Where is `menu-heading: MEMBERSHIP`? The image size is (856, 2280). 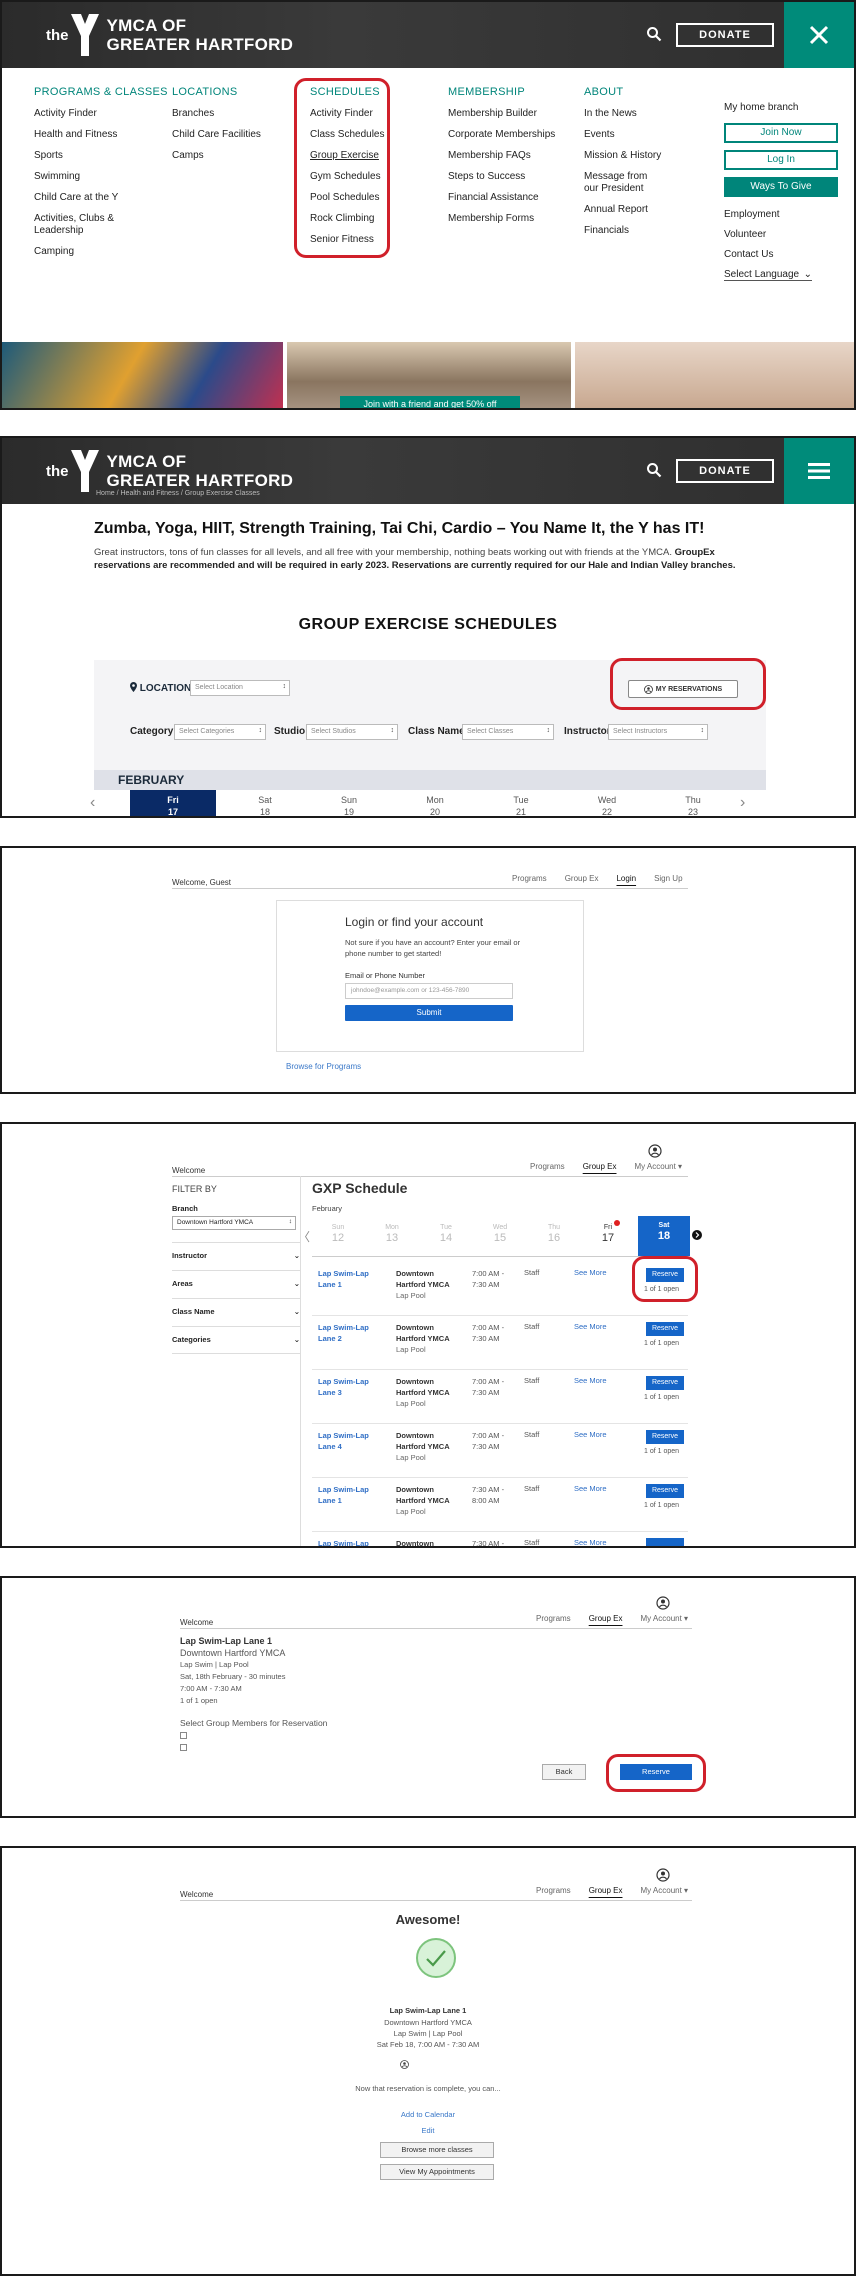 menu-heading: MEMBERSHIP is located at coordinates (513, 92).